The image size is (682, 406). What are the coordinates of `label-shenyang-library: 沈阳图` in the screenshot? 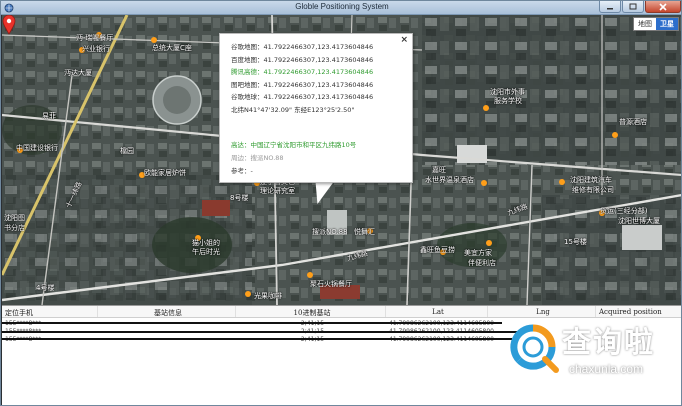 It's located at (14, 218).